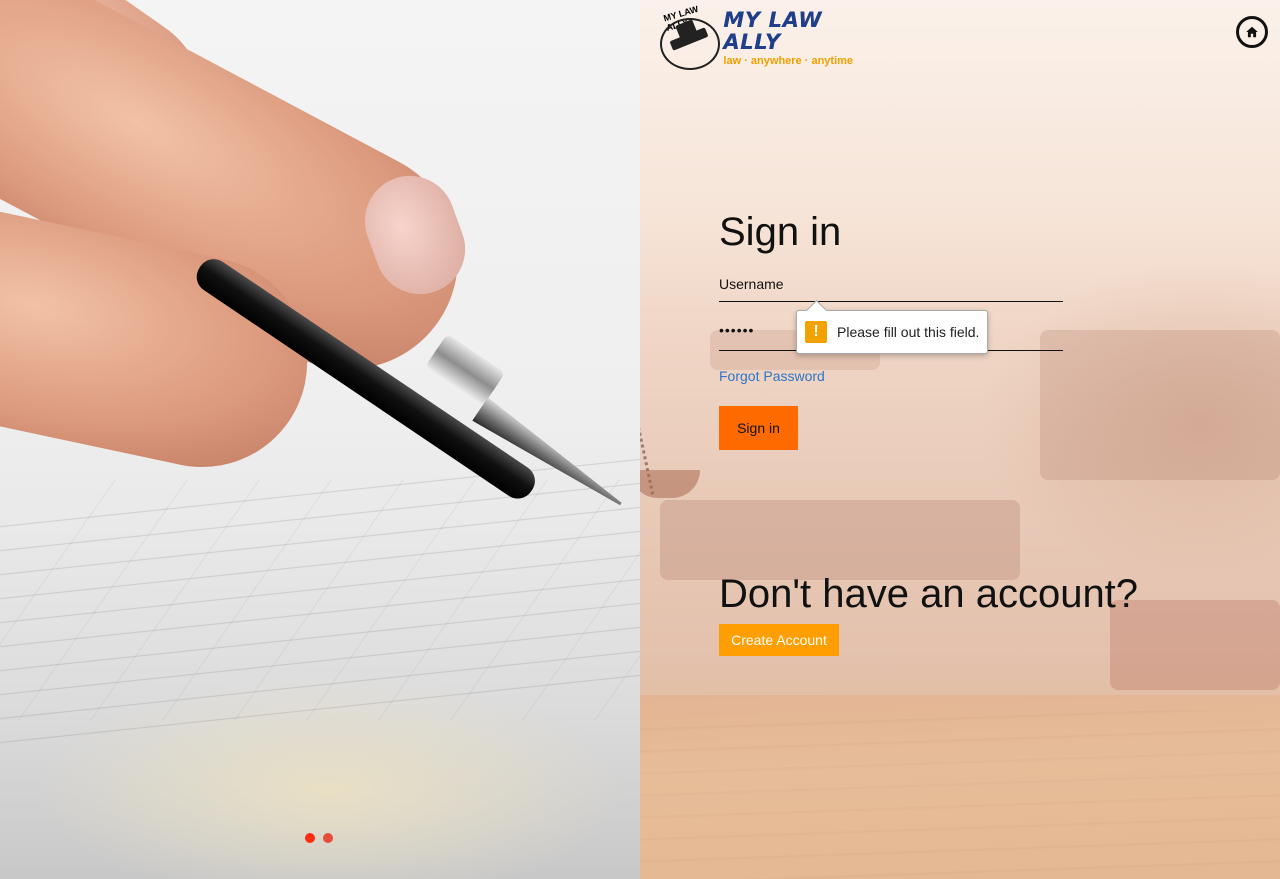  Describe the element at coordinates (891, 286) in the screenshot. I see `username-field: Username` at that location.